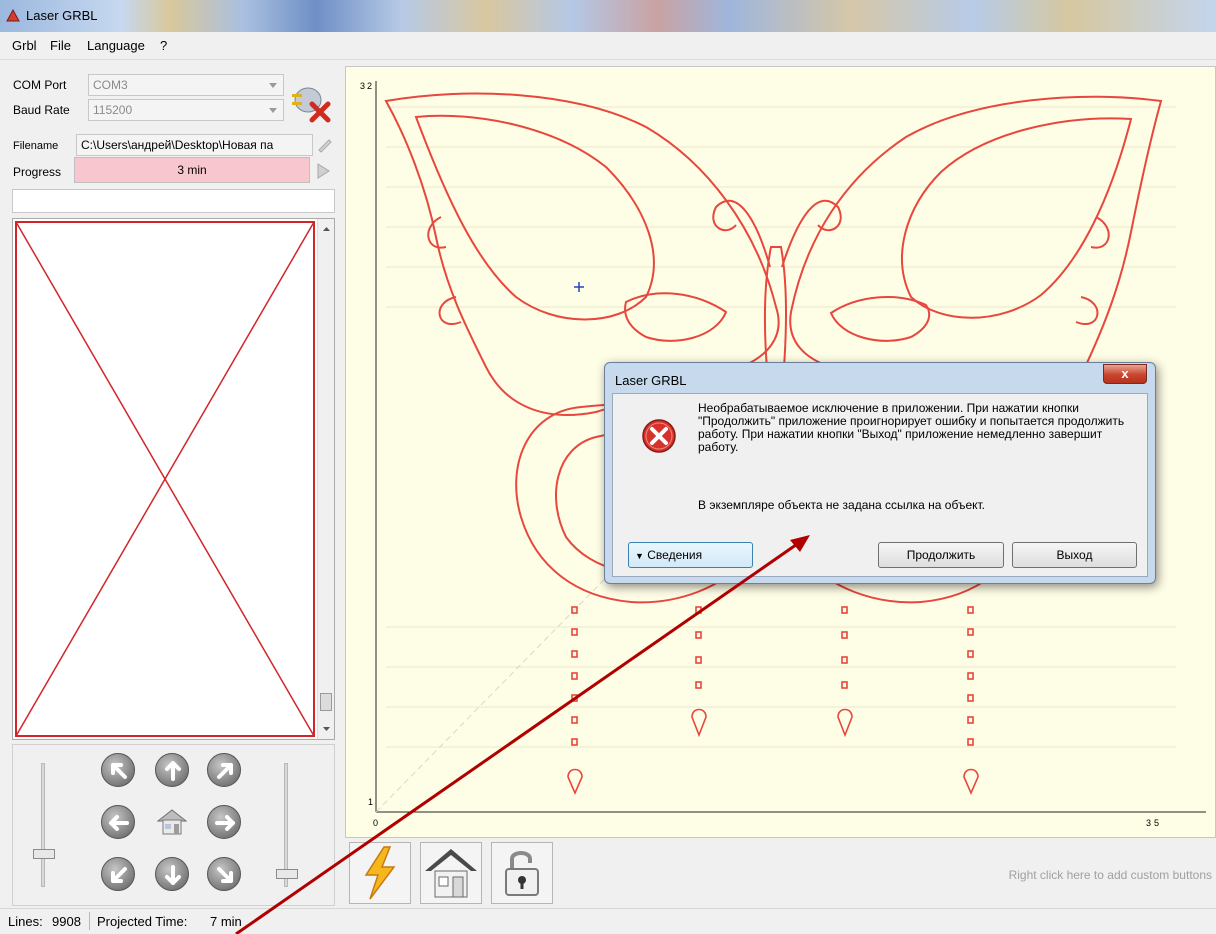 This screenshot has height=934, width=1216. I want to click on jog-panel, so click(173, 825).